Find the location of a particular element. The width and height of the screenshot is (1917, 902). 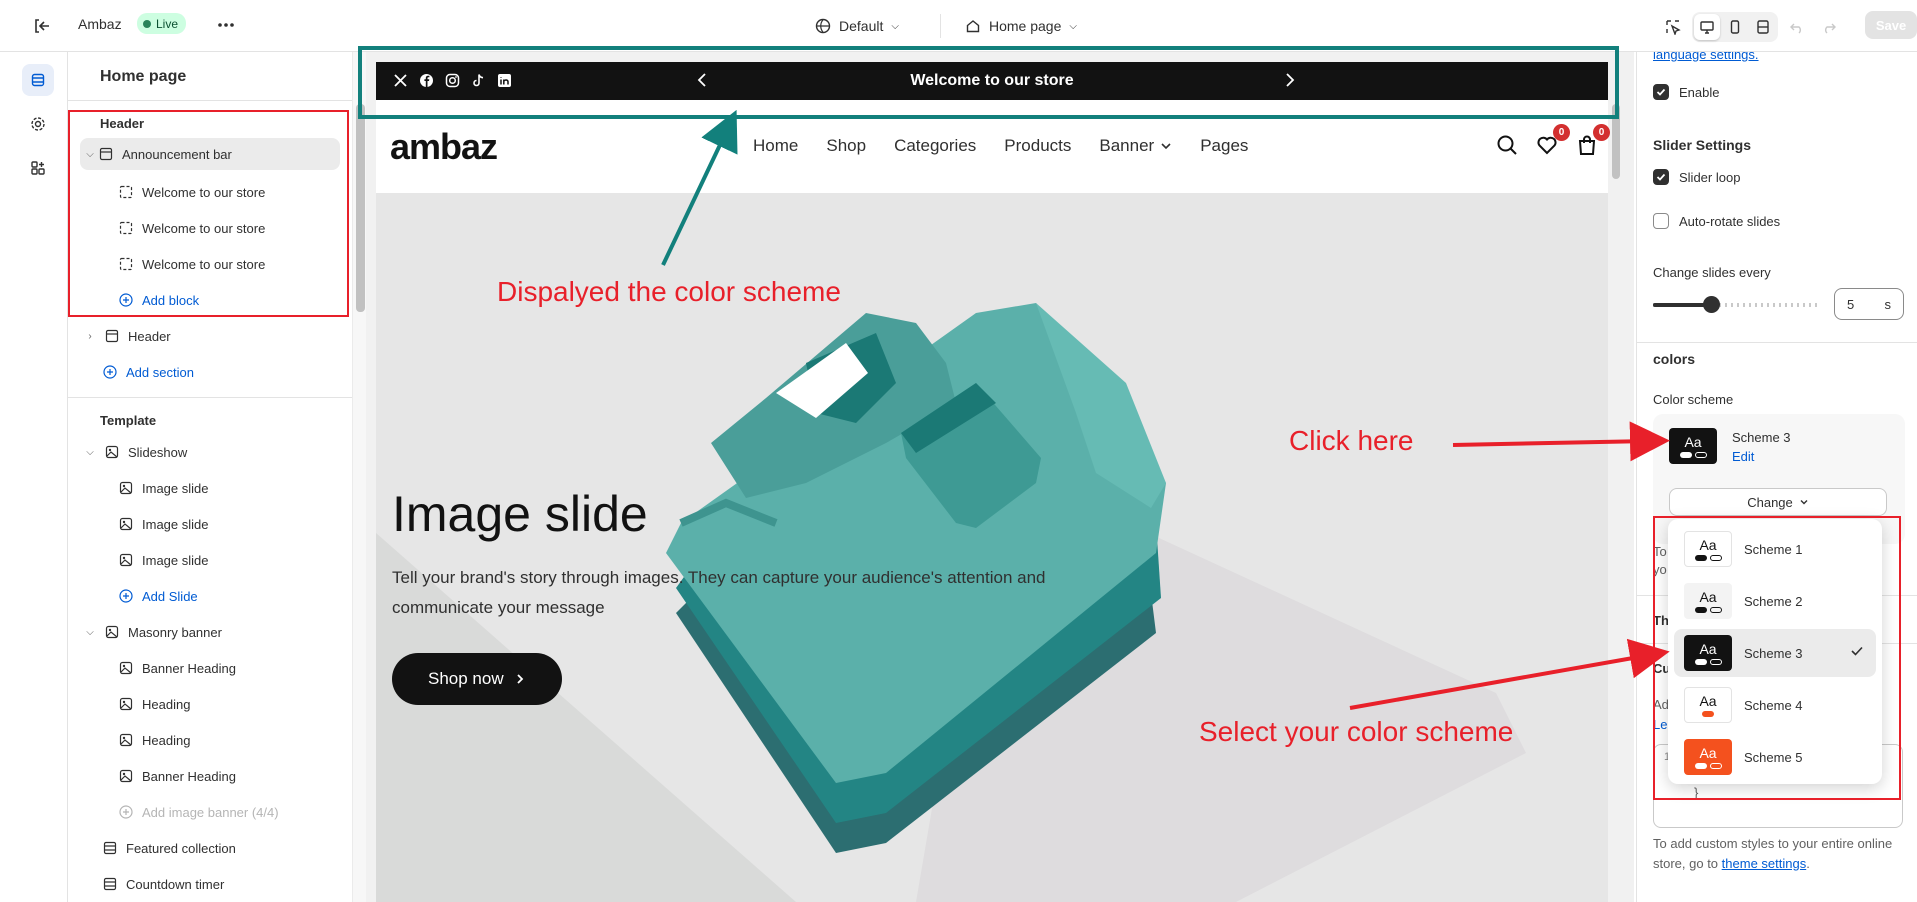

exit-icon is located at coordinates (42, 26).